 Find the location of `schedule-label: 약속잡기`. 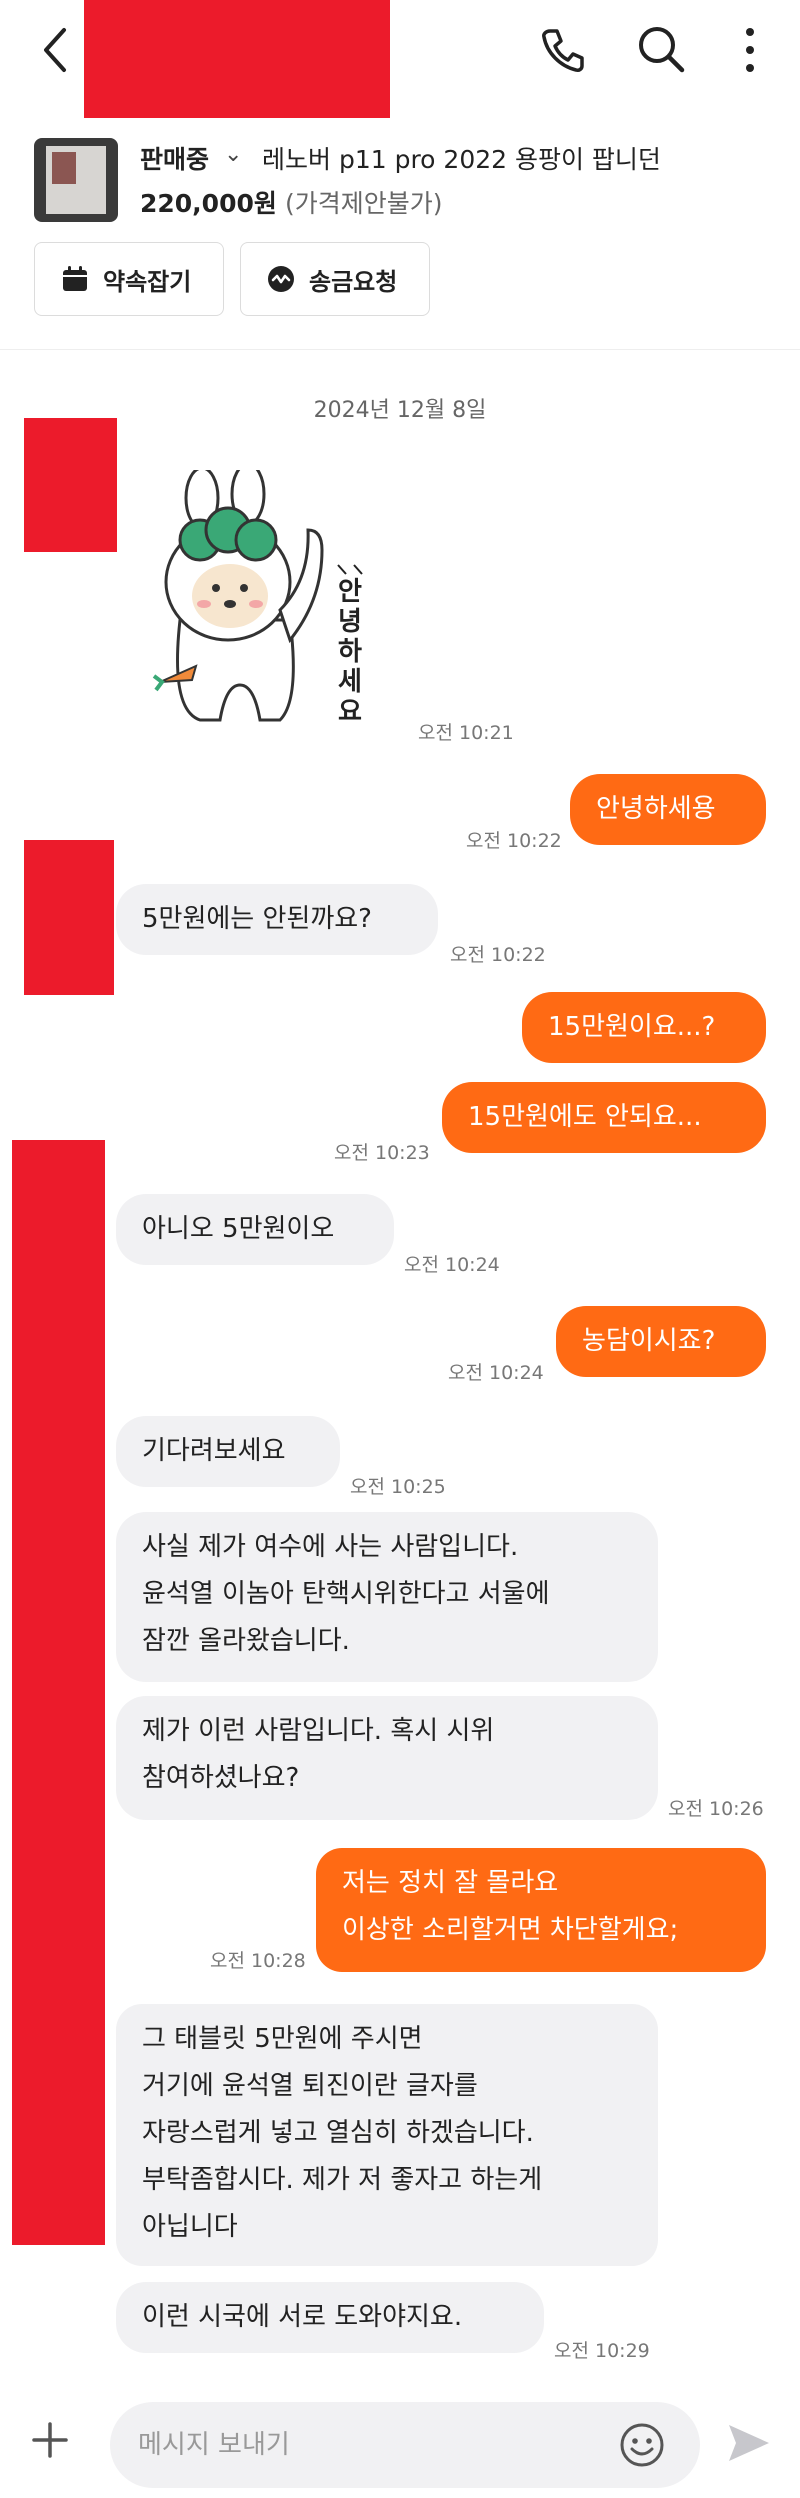

schedule-label: 약속잡기 is located at coordinates (147, 281).